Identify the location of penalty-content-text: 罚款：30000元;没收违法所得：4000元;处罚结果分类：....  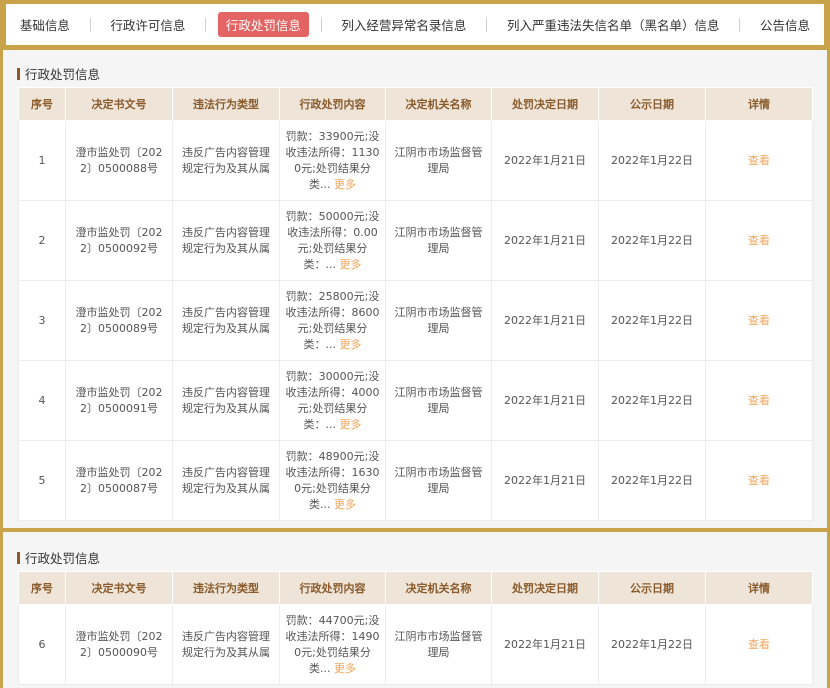
(332, 400).